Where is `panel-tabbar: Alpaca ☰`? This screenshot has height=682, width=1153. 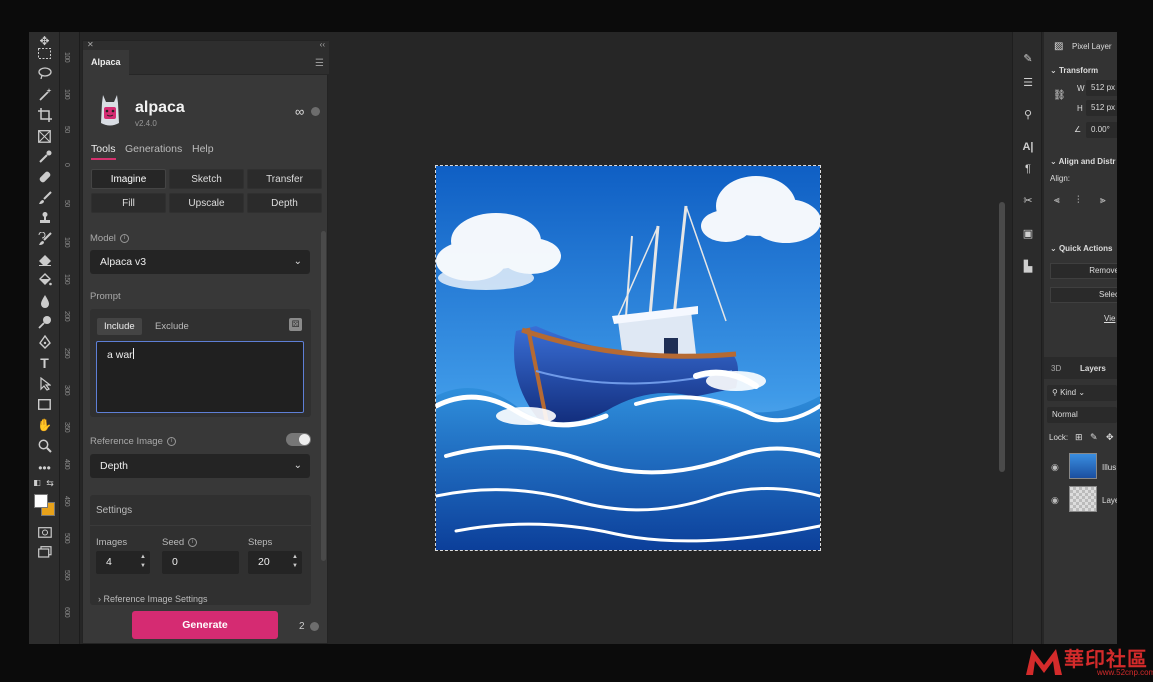 panel-tabbar: Alpaca ☰ is located at coordinates (206, 62).